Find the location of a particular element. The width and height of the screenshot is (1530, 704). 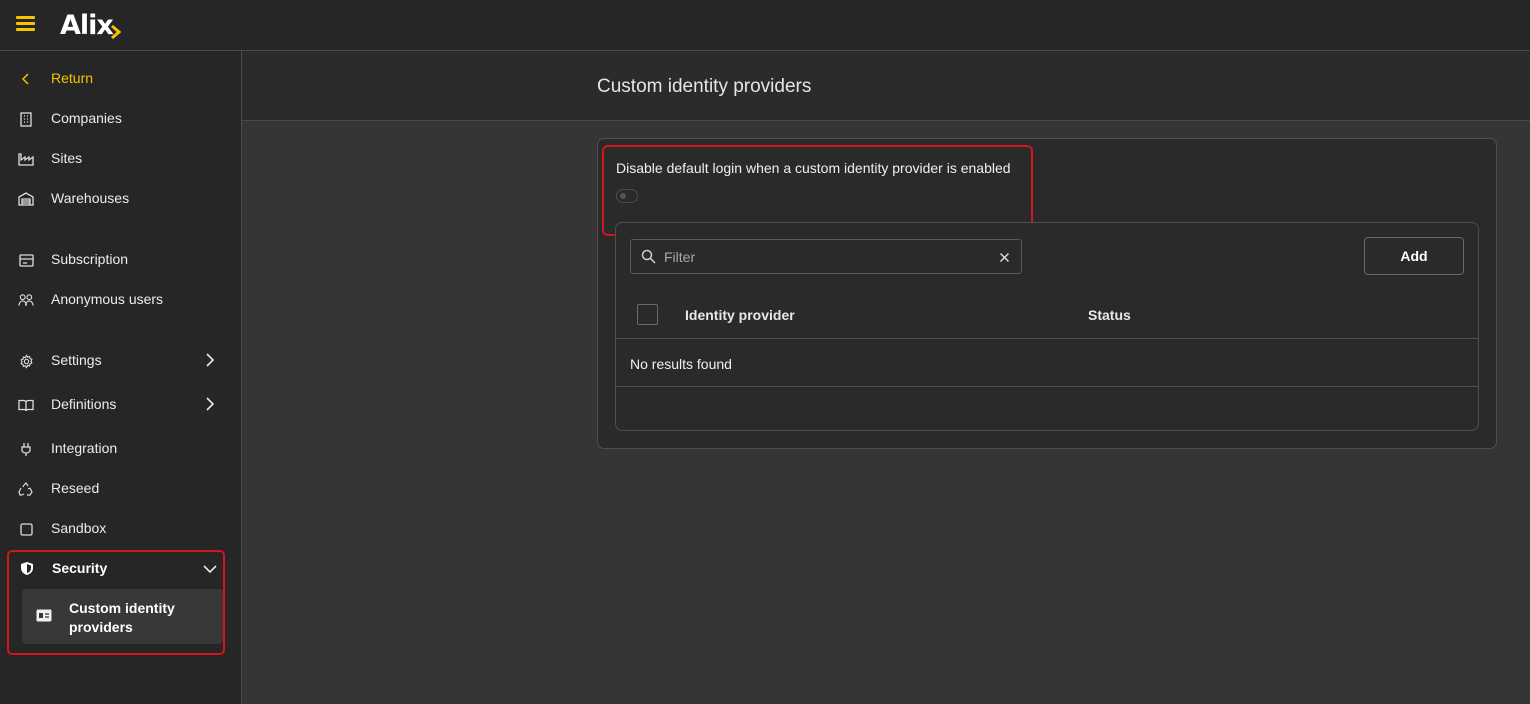

subscription-icon is located at coordinates (26, 260).